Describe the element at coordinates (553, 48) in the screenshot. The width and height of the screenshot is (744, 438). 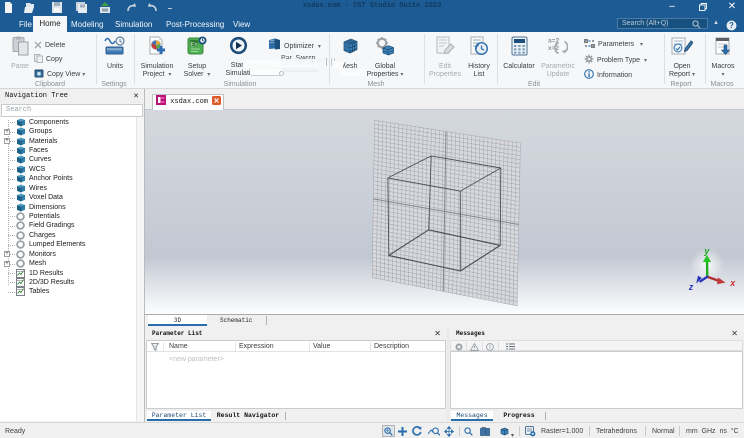
I see `svg-text: x=2` at that location.